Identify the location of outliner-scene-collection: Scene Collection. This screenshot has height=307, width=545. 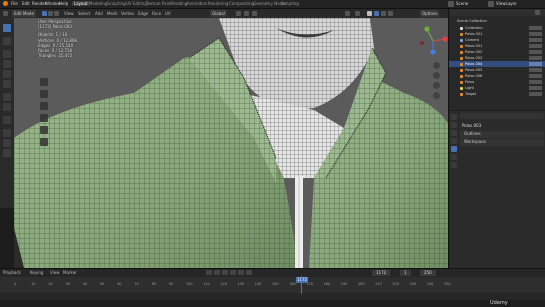
(497, 21).